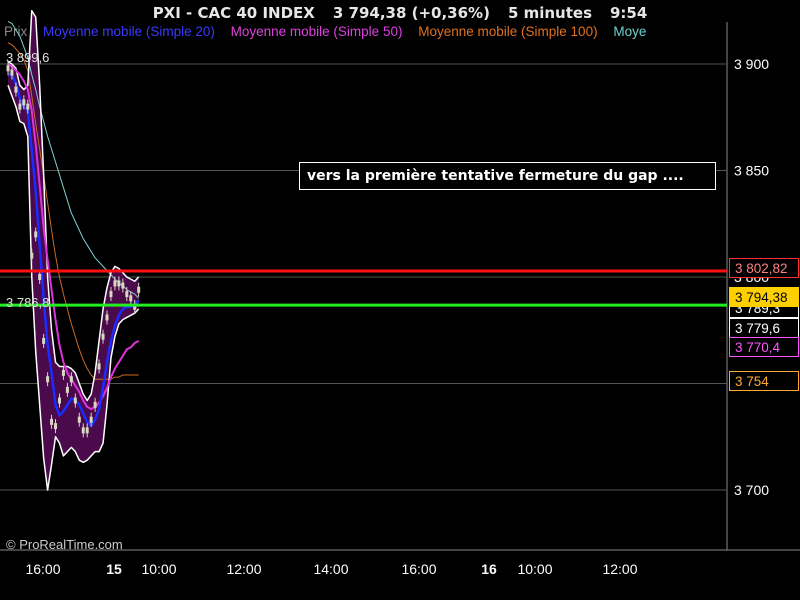 This screenshot has height=600, width=800. What do you see at coordinates (64, 544) in the screenshot?
I see `credit-text: © ProRealTime.com` at bounding box center [64, 544].